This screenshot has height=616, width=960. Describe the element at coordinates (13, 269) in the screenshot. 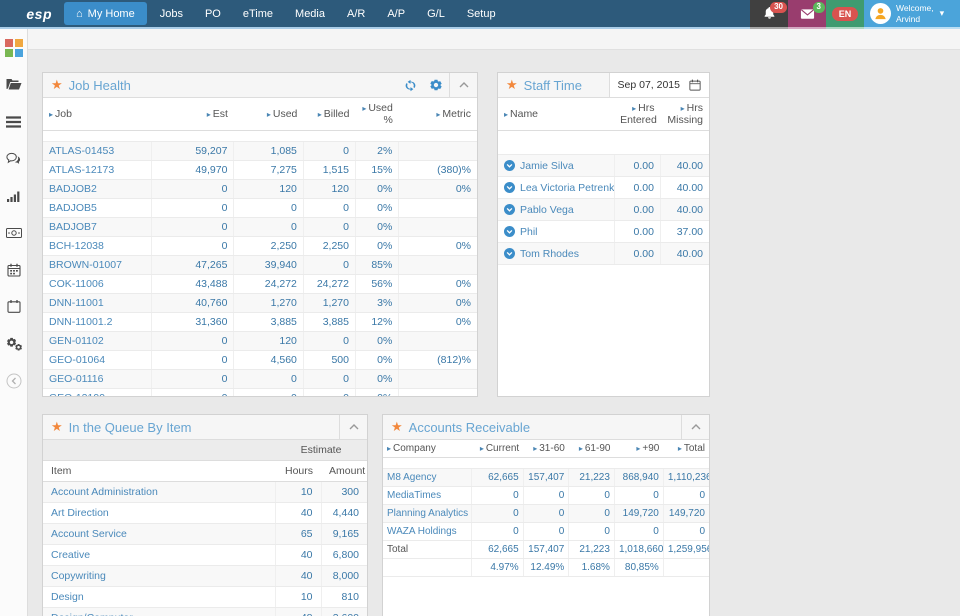

I see `sidebar-item-calendar` at that location.